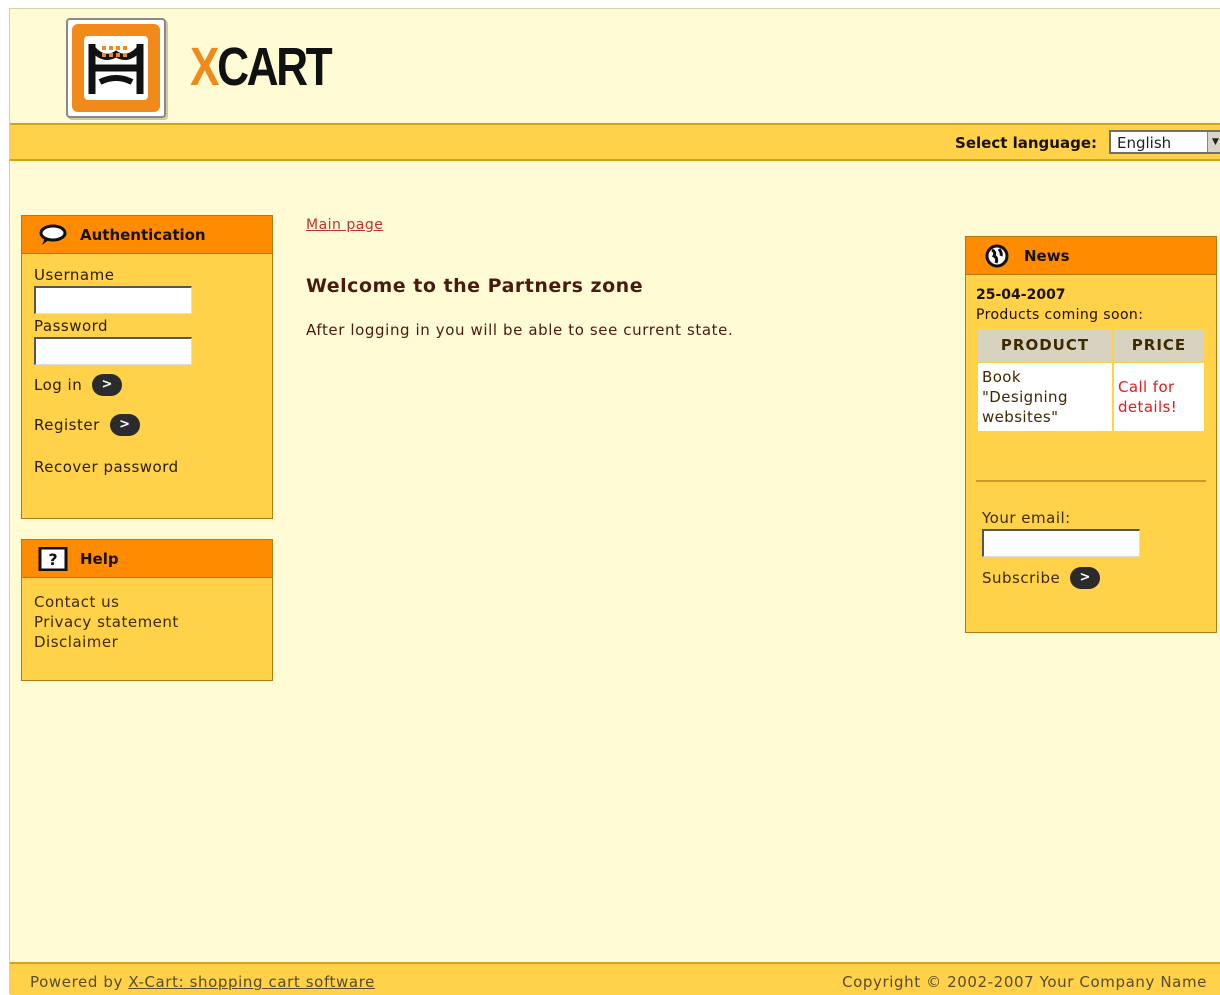 This screenshot has height=995, width=1220. I want to click on help-header: ? Help, so click(147, 559).